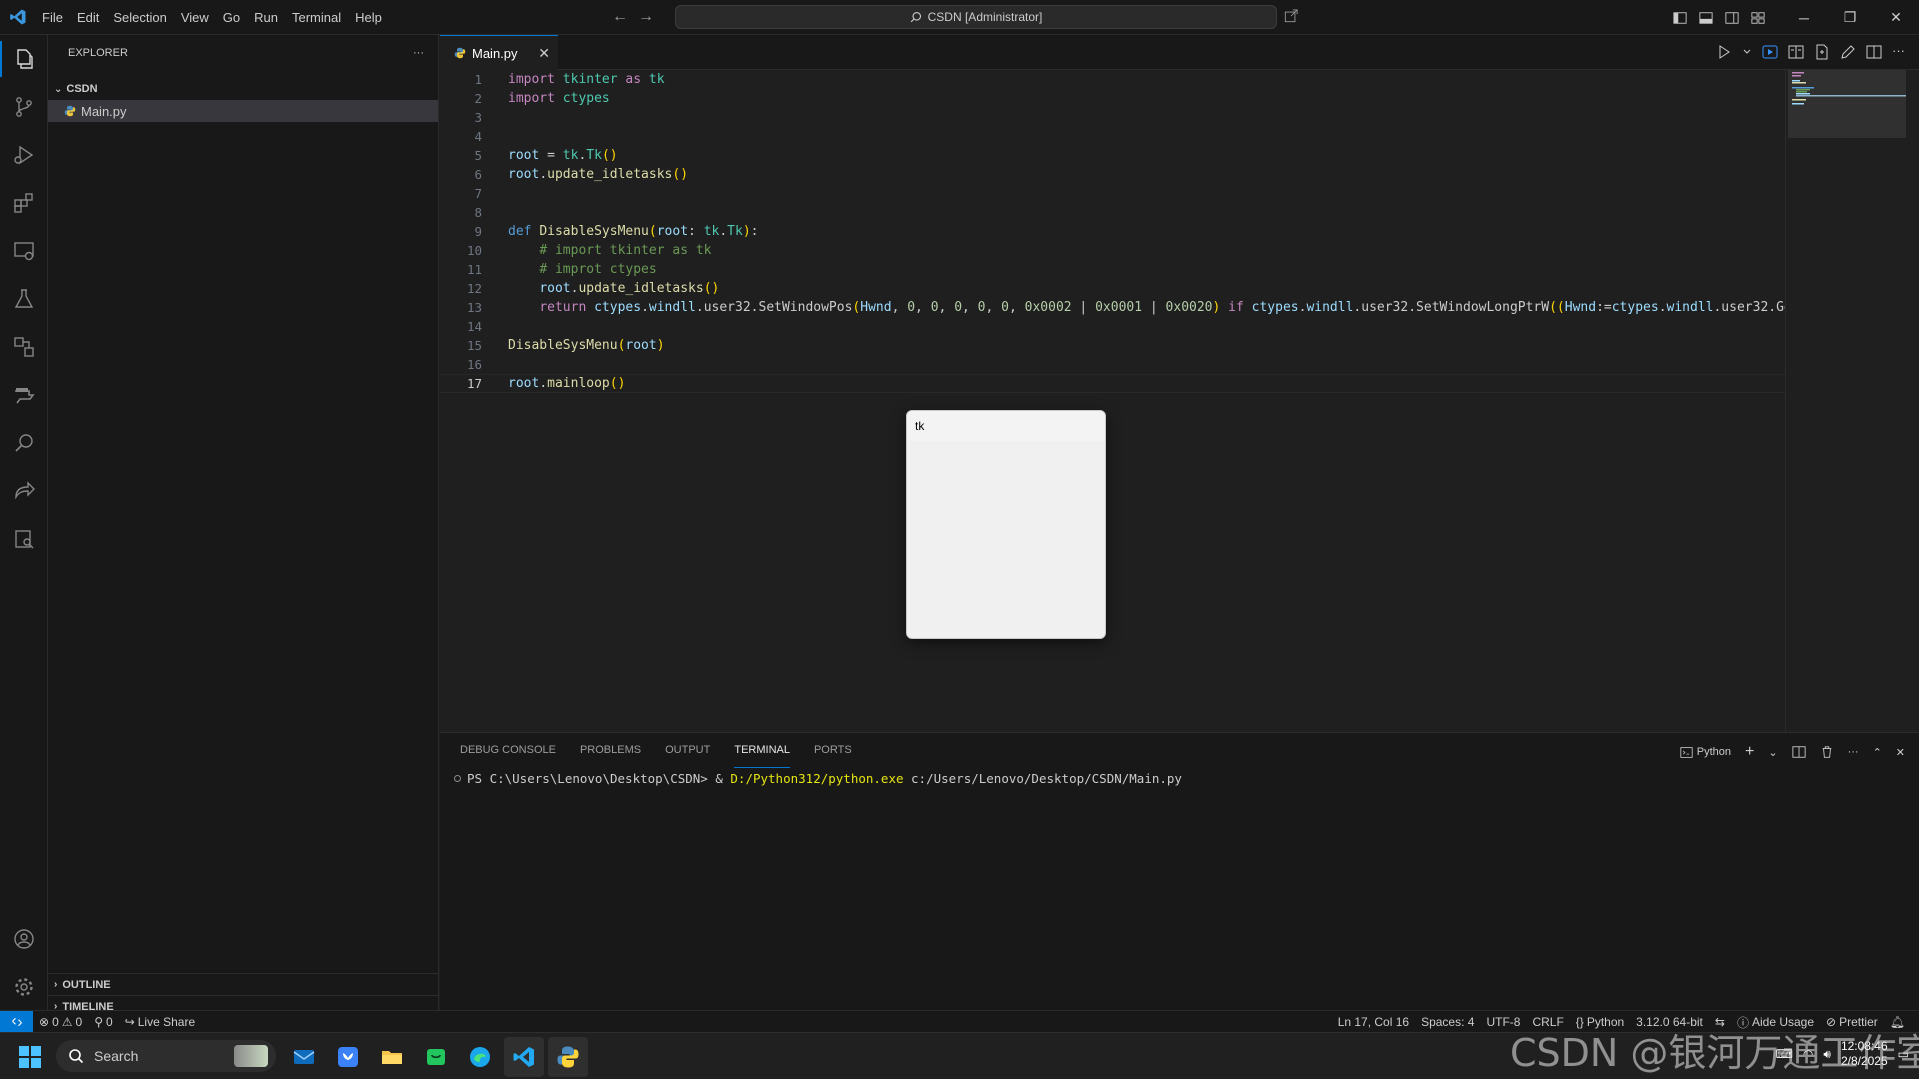  I want to click on toggle-primary-sidebar-icon, so click(1680, 18).